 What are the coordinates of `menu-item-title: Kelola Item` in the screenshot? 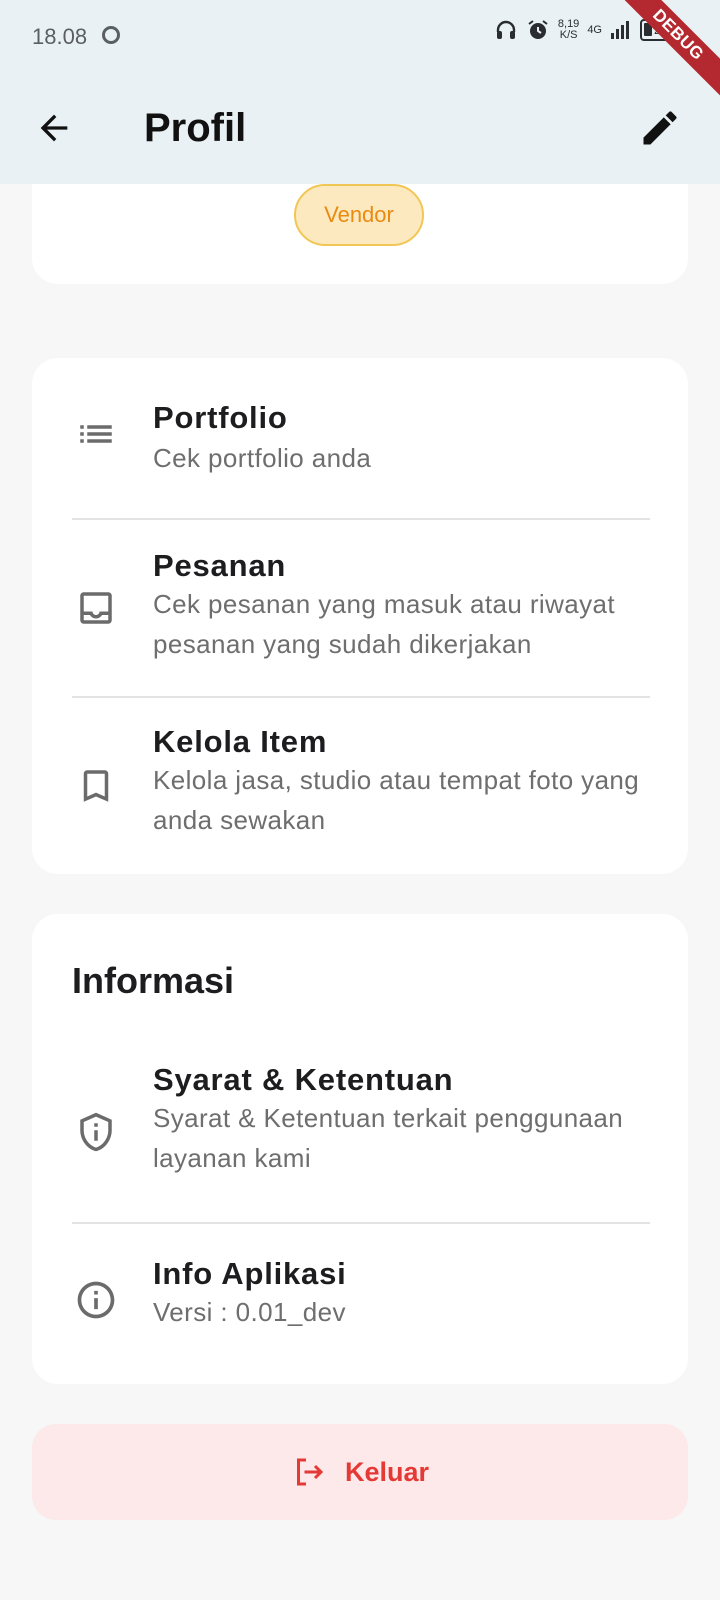 It's located at (240, 741).